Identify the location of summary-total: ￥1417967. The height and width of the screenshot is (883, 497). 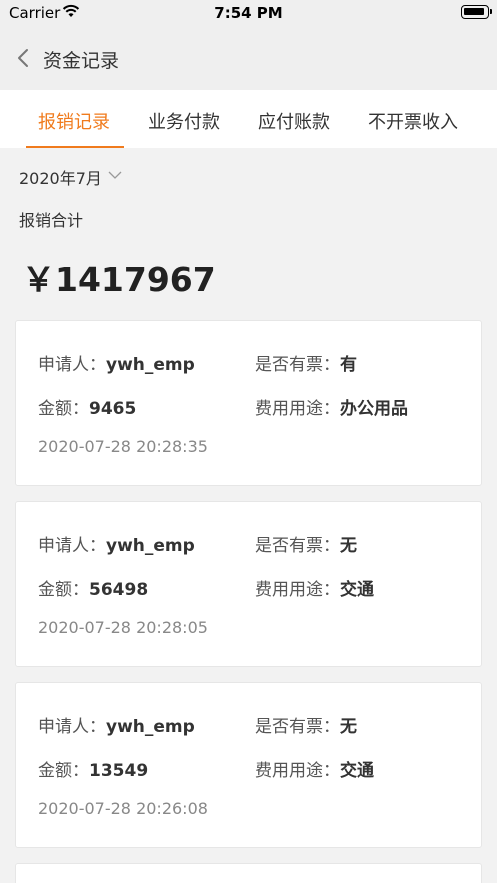
(119, 279).